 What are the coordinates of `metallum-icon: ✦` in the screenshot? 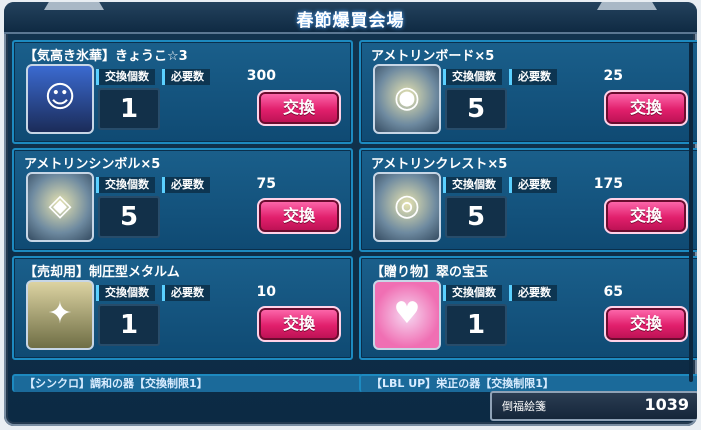 It's located at (60, 315).